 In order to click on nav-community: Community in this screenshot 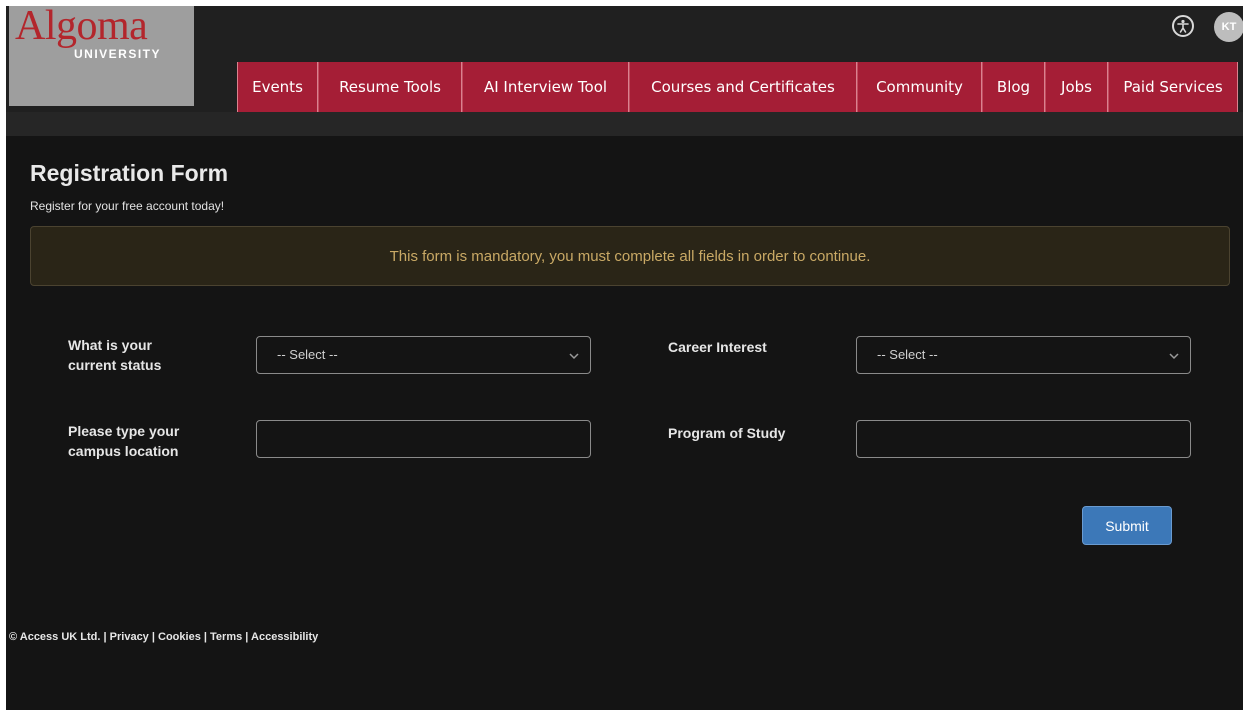, I will do `click(919, 87)`.